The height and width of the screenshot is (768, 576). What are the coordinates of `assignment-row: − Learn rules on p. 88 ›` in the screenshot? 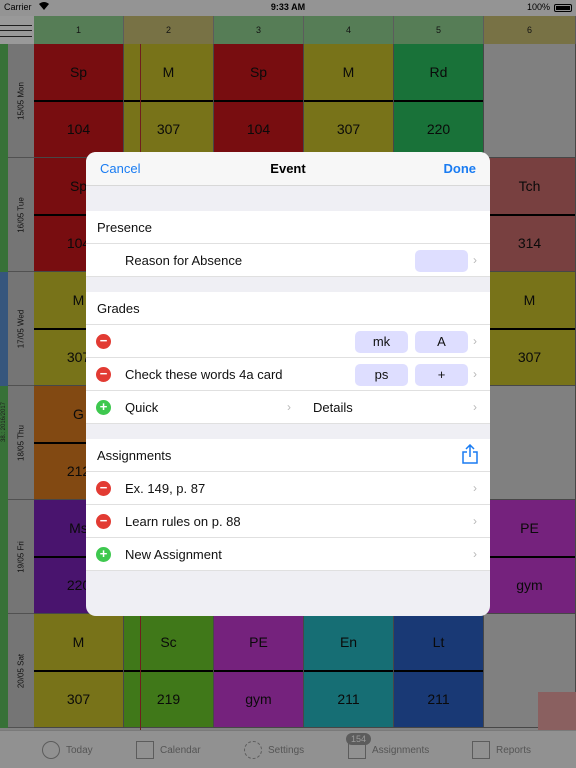 It's located at (288, 521).